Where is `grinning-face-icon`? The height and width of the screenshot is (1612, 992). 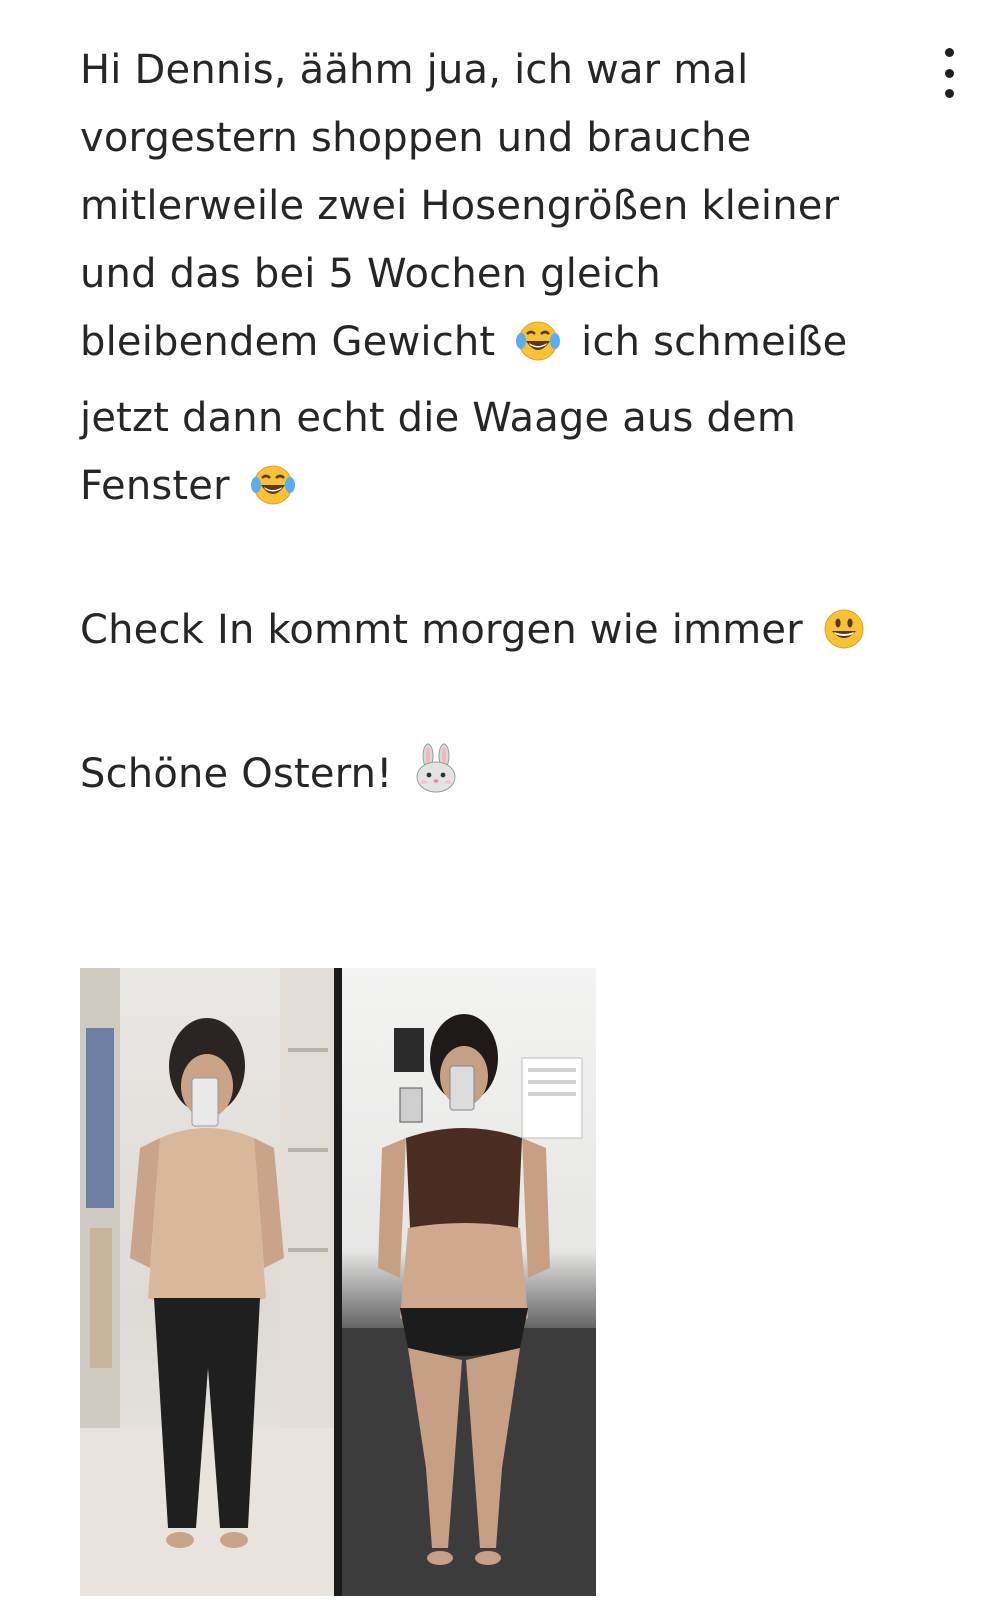 grinning-face-icon is located at coordinates (844, 638).